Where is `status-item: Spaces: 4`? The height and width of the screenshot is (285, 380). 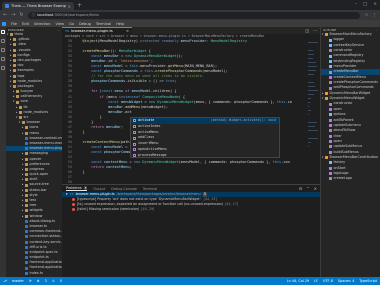
status-item: Spaces: 4 is located at coordinates (346, 281).